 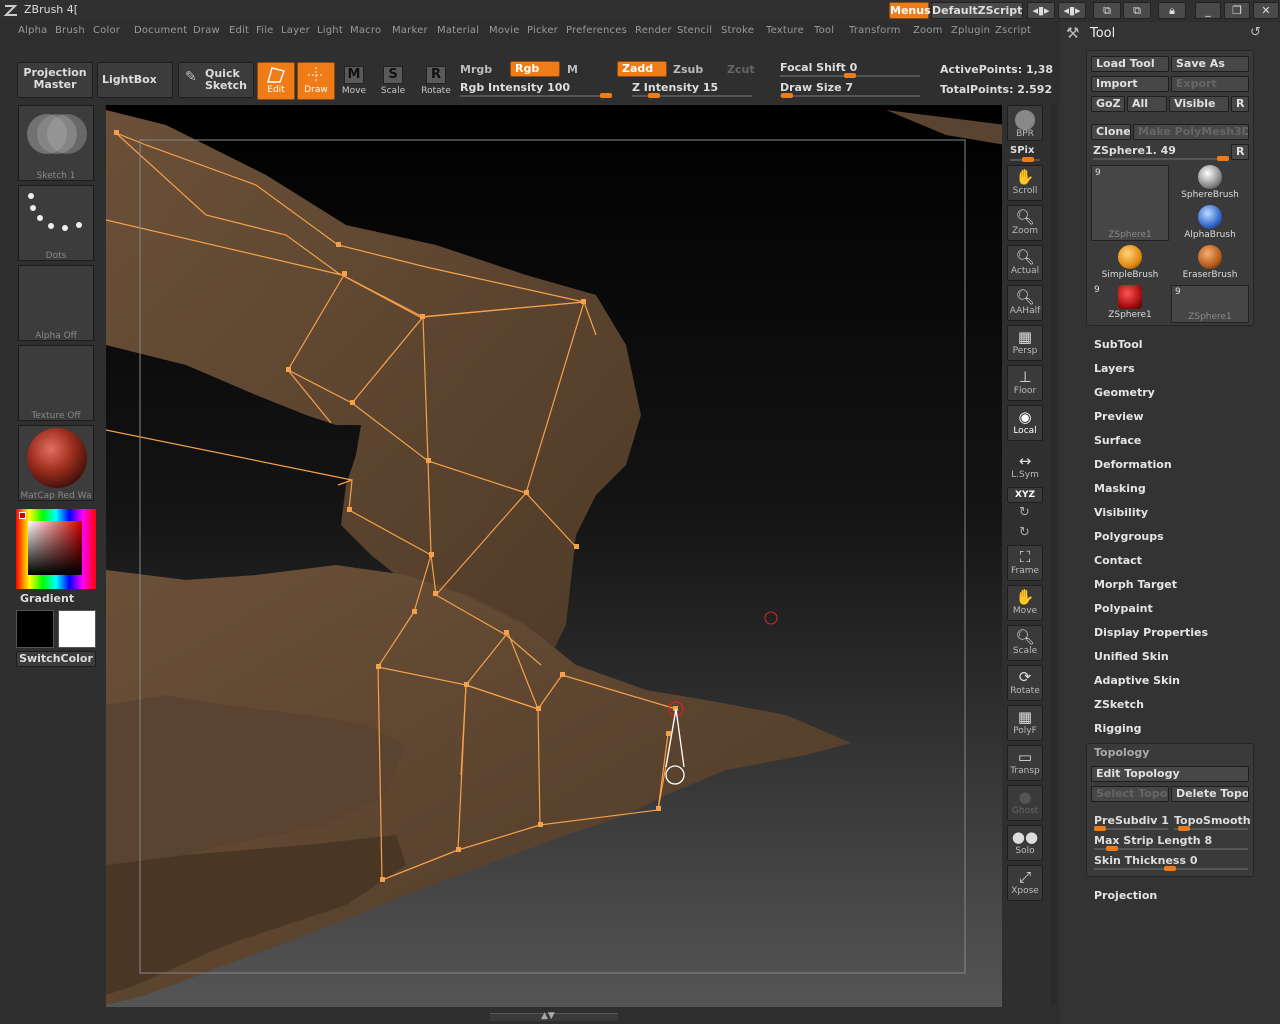 What do you see at coordinates (56, 303) in the screenshot?
I see `alpha-slot: Alpha Off` at bounding box center [56, 303].